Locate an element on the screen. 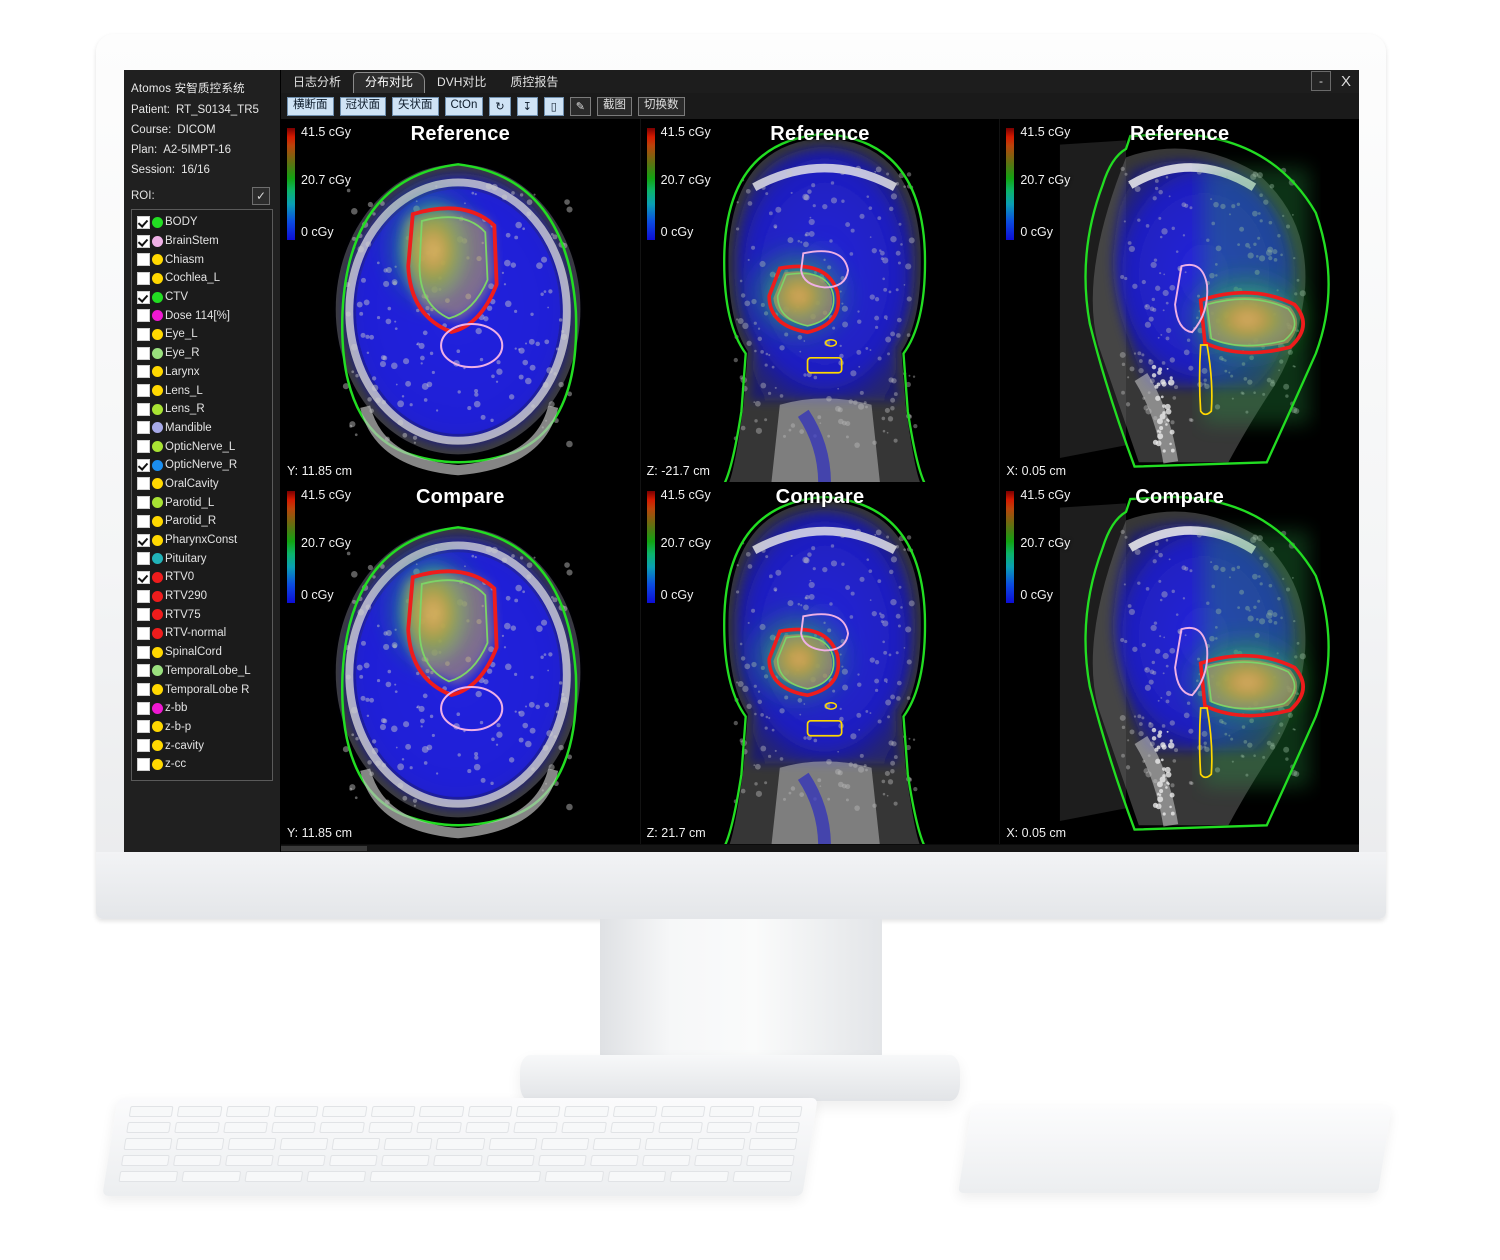 Image resolution: width=1500 pixels, height=1260 pixels. roi-list-item: OralCavity is located at coordinates (203, 484).